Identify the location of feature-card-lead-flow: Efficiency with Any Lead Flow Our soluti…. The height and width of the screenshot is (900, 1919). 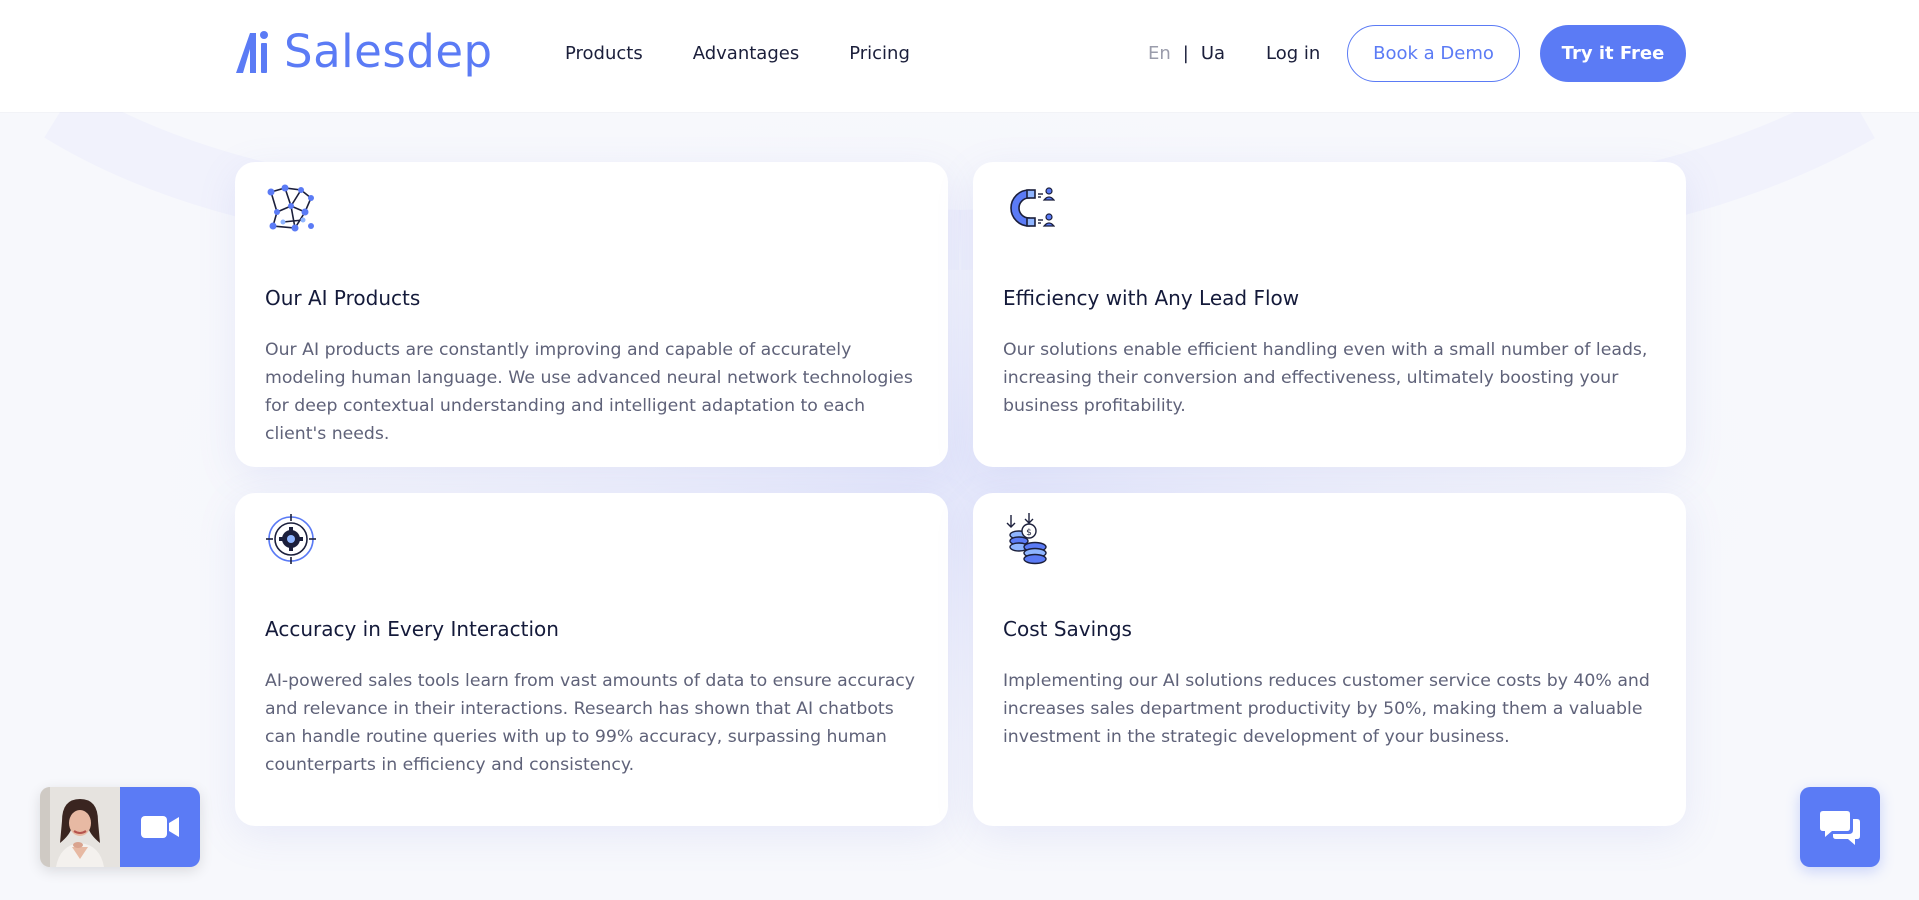
(1329, 314).